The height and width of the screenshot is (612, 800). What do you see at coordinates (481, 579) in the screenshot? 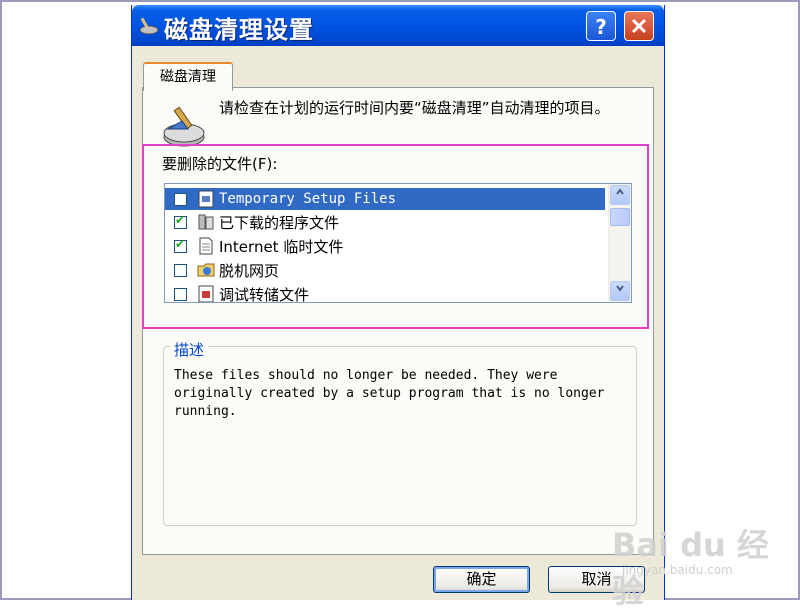
I see `ok-button: 确定` at bounding box center [481, 579].